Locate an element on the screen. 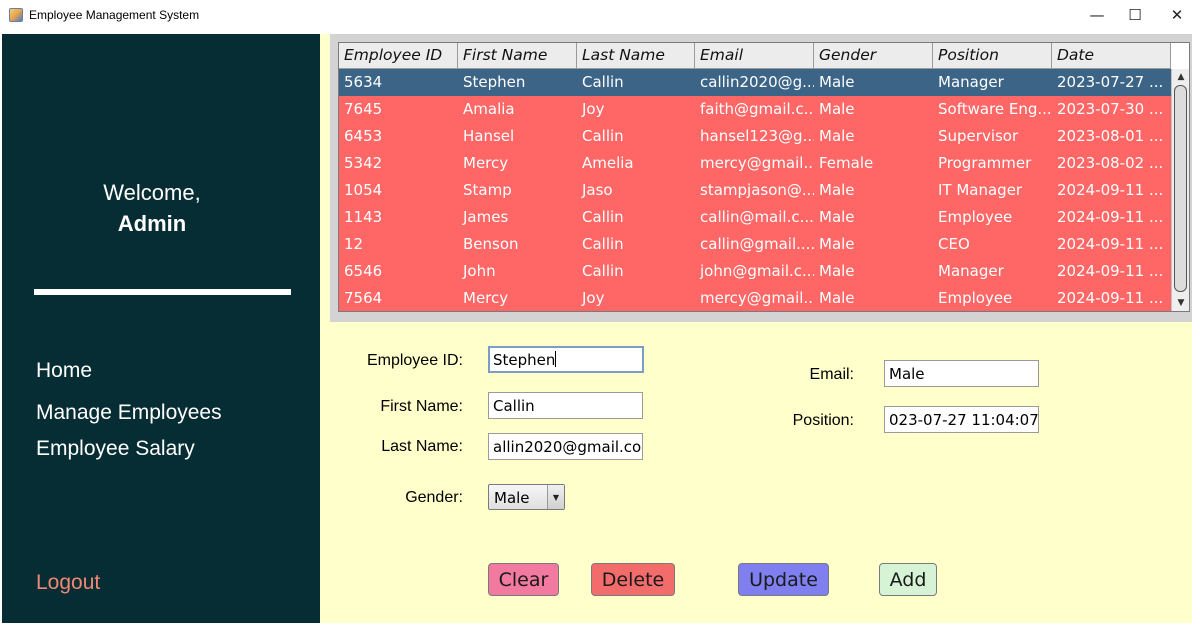 The image size is (1200, 625). last-name-field: allin2020@gmail.com is located at coordinates (565, 446).